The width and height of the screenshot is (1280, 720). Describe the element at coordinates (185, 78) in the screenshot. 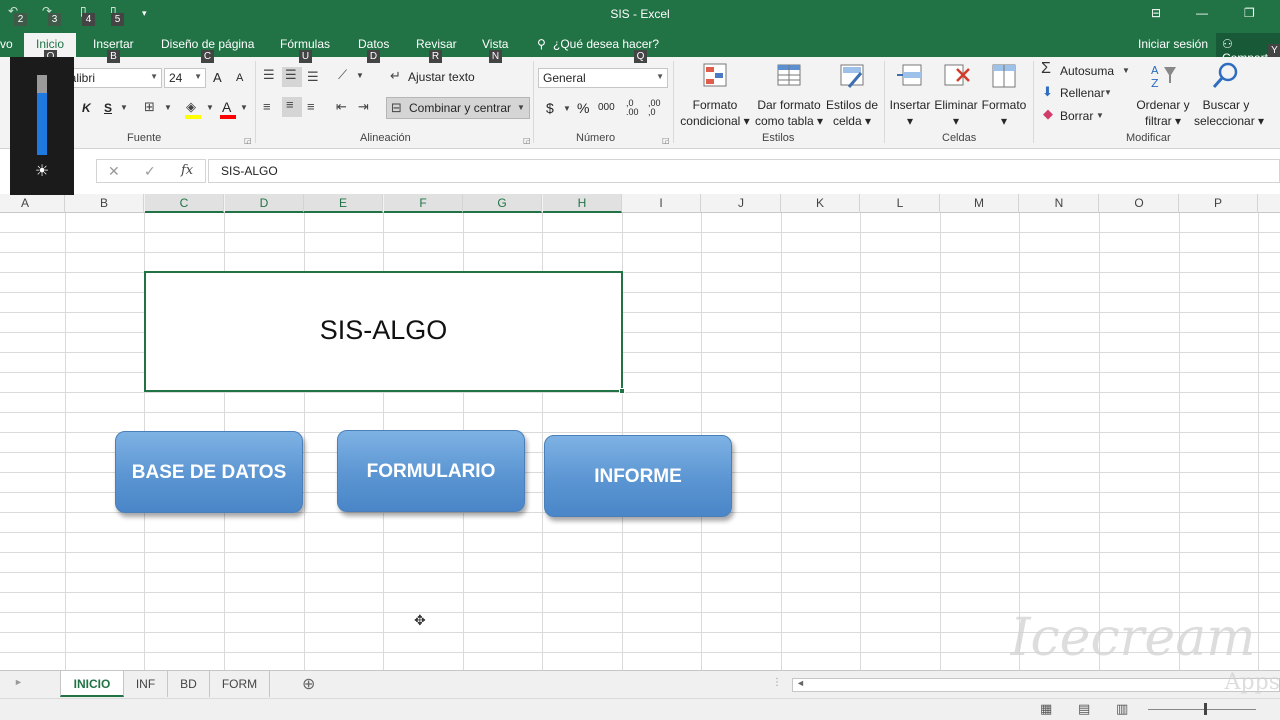

I see `font-size-combo: 24 ▼` at that location.